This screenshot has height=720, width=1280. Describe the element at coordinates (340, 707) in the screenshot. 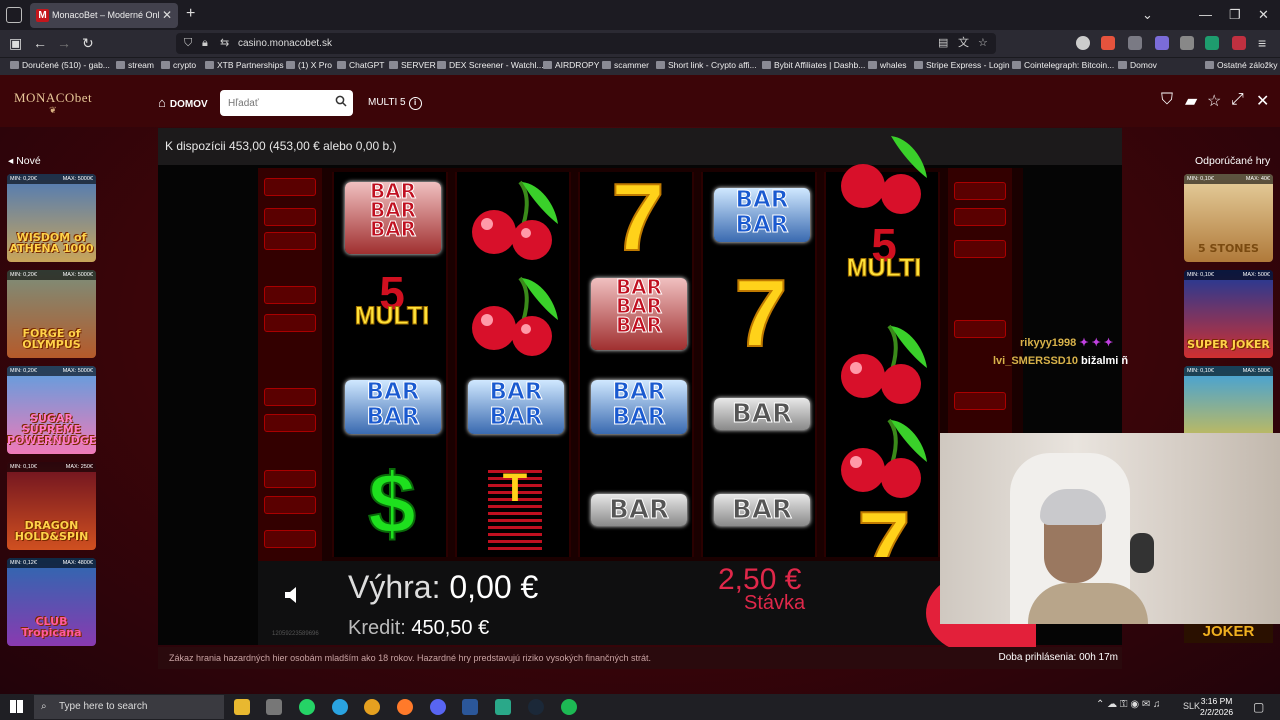

I see `telegram-icon` at that location.